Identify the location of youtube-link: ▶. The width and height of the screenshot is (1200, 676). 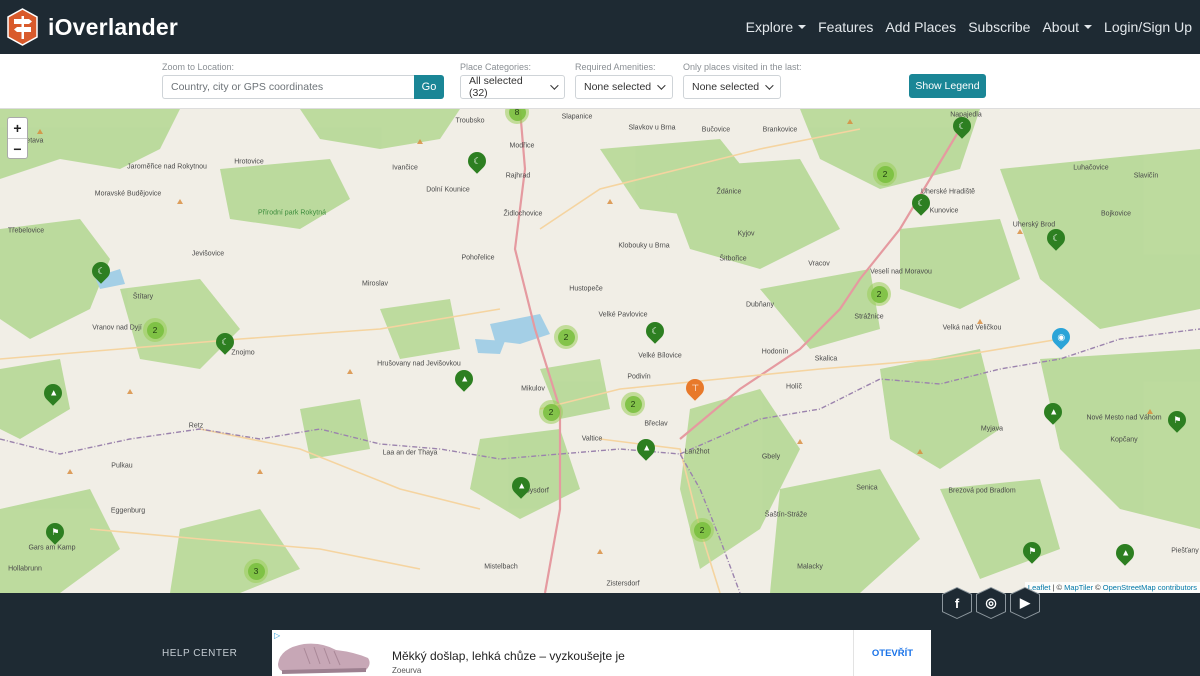
(1025, 603).